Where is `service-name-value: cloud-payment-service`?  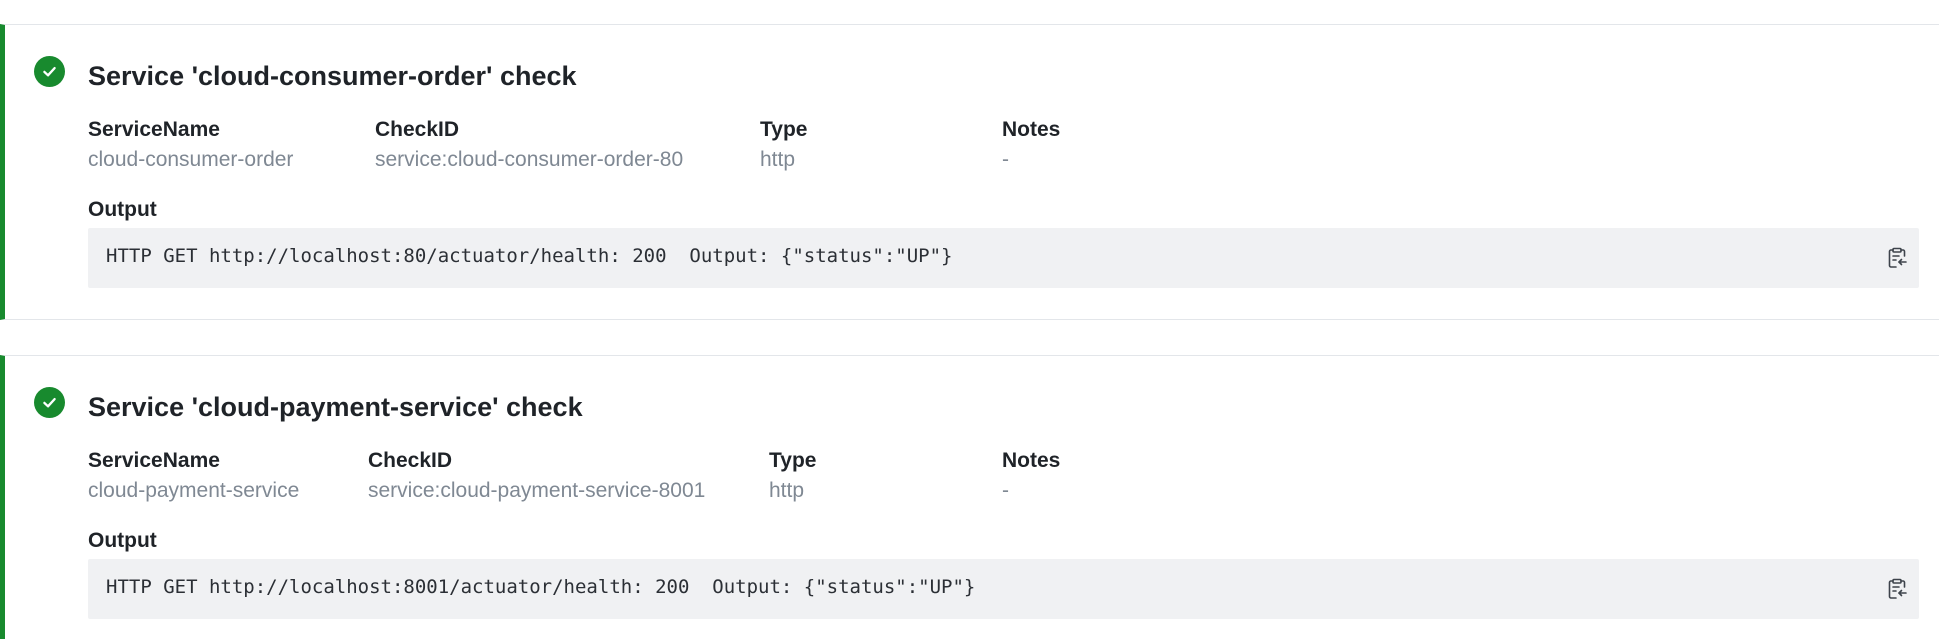
service-name-value: cloud-payment-service is located at coordinates (194, 490).